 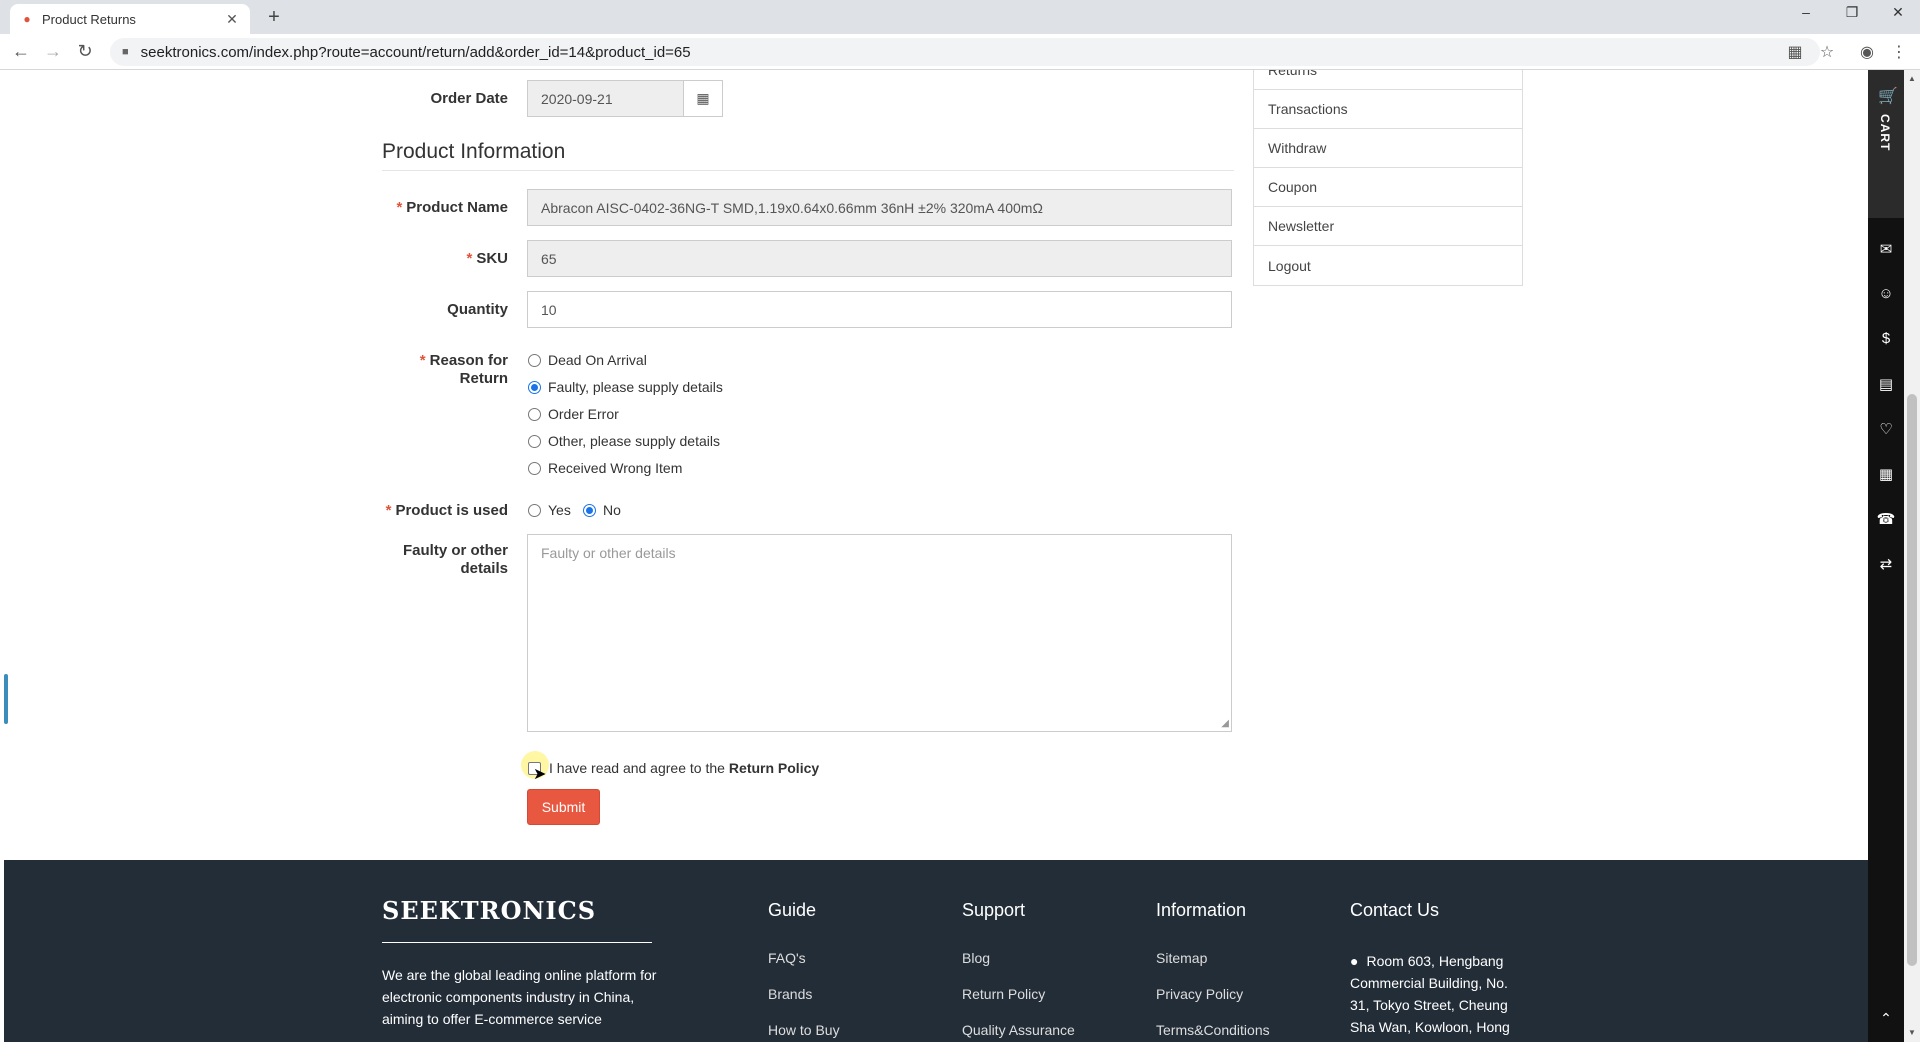 I want to click on browser-tab: ● Product Returns ✕, so click(x=130, y=19).